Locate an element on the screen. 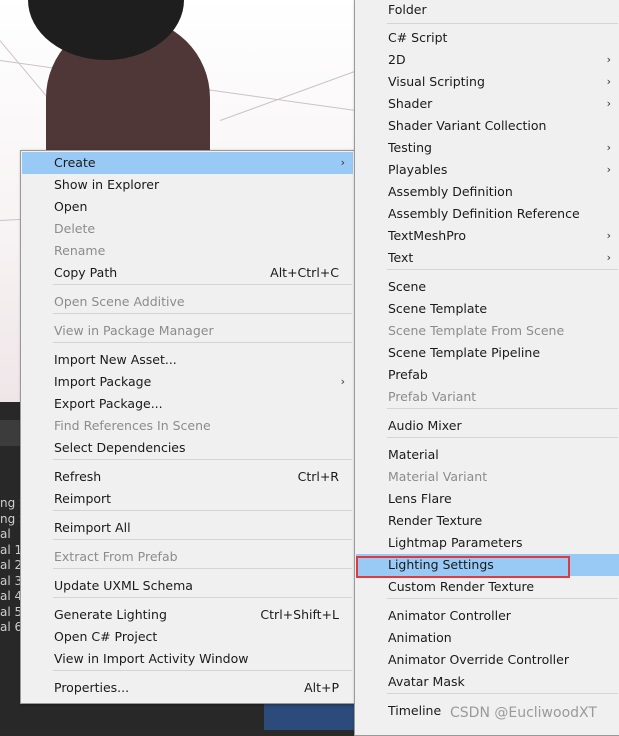 The height and width of the screenshot is (736, 619). menu-item-label: Find References In Scene is located at coordinates (132, 425).